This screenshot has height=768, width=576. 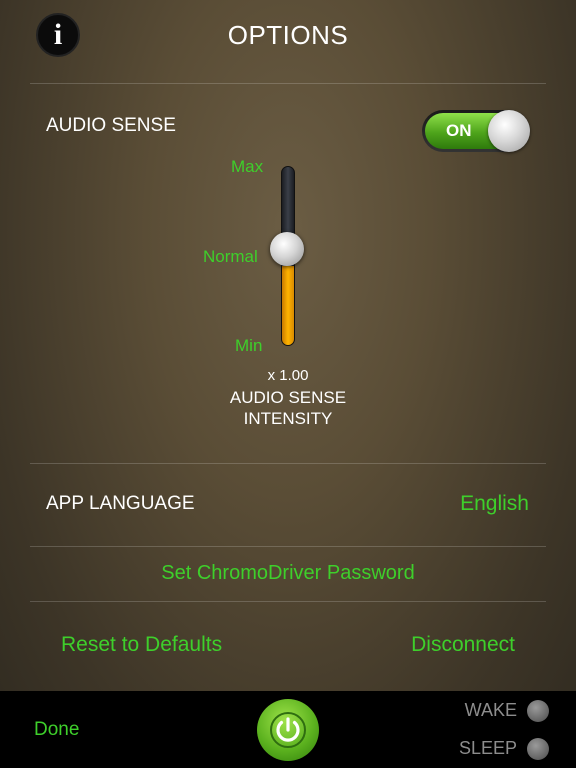 What do you see at coordinates (141, 645) in the screenshot?
I see `reset-defaults-button: Reset to Defaults` at bounding box center [141, 645].